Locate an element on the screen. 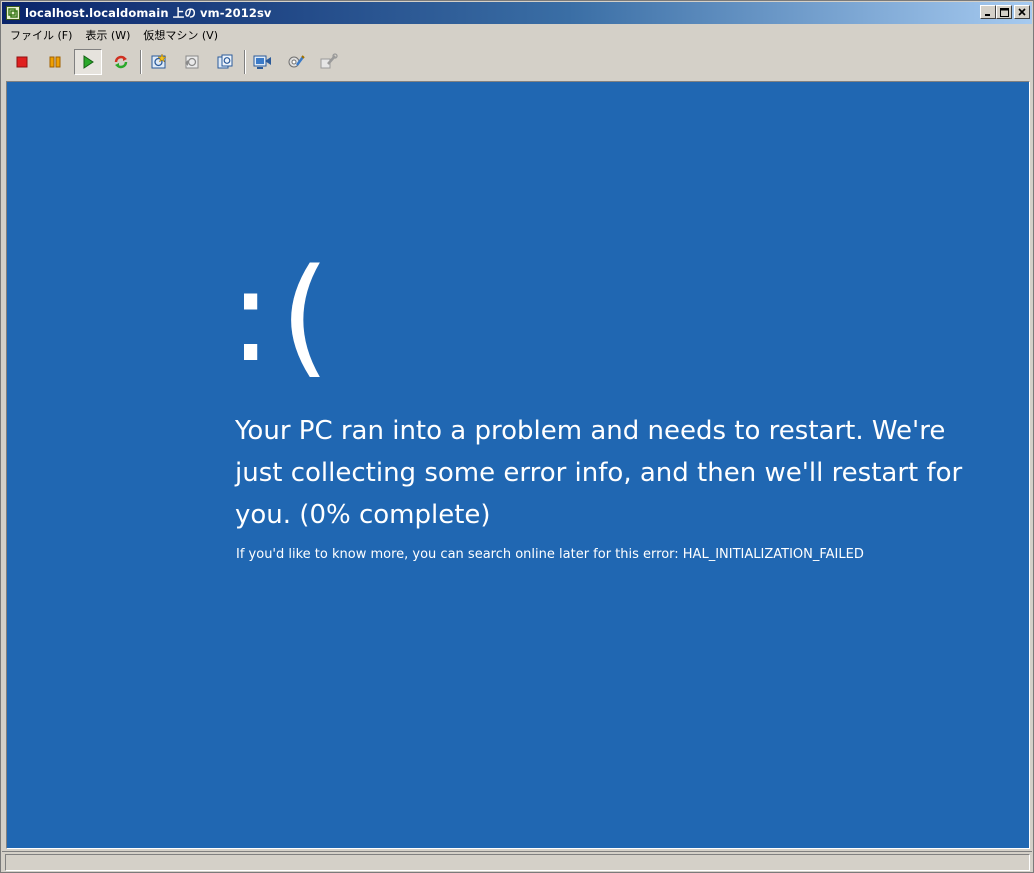 This screenshot has width=1034, height=873. toolbar is located at coordinates (517, 62).